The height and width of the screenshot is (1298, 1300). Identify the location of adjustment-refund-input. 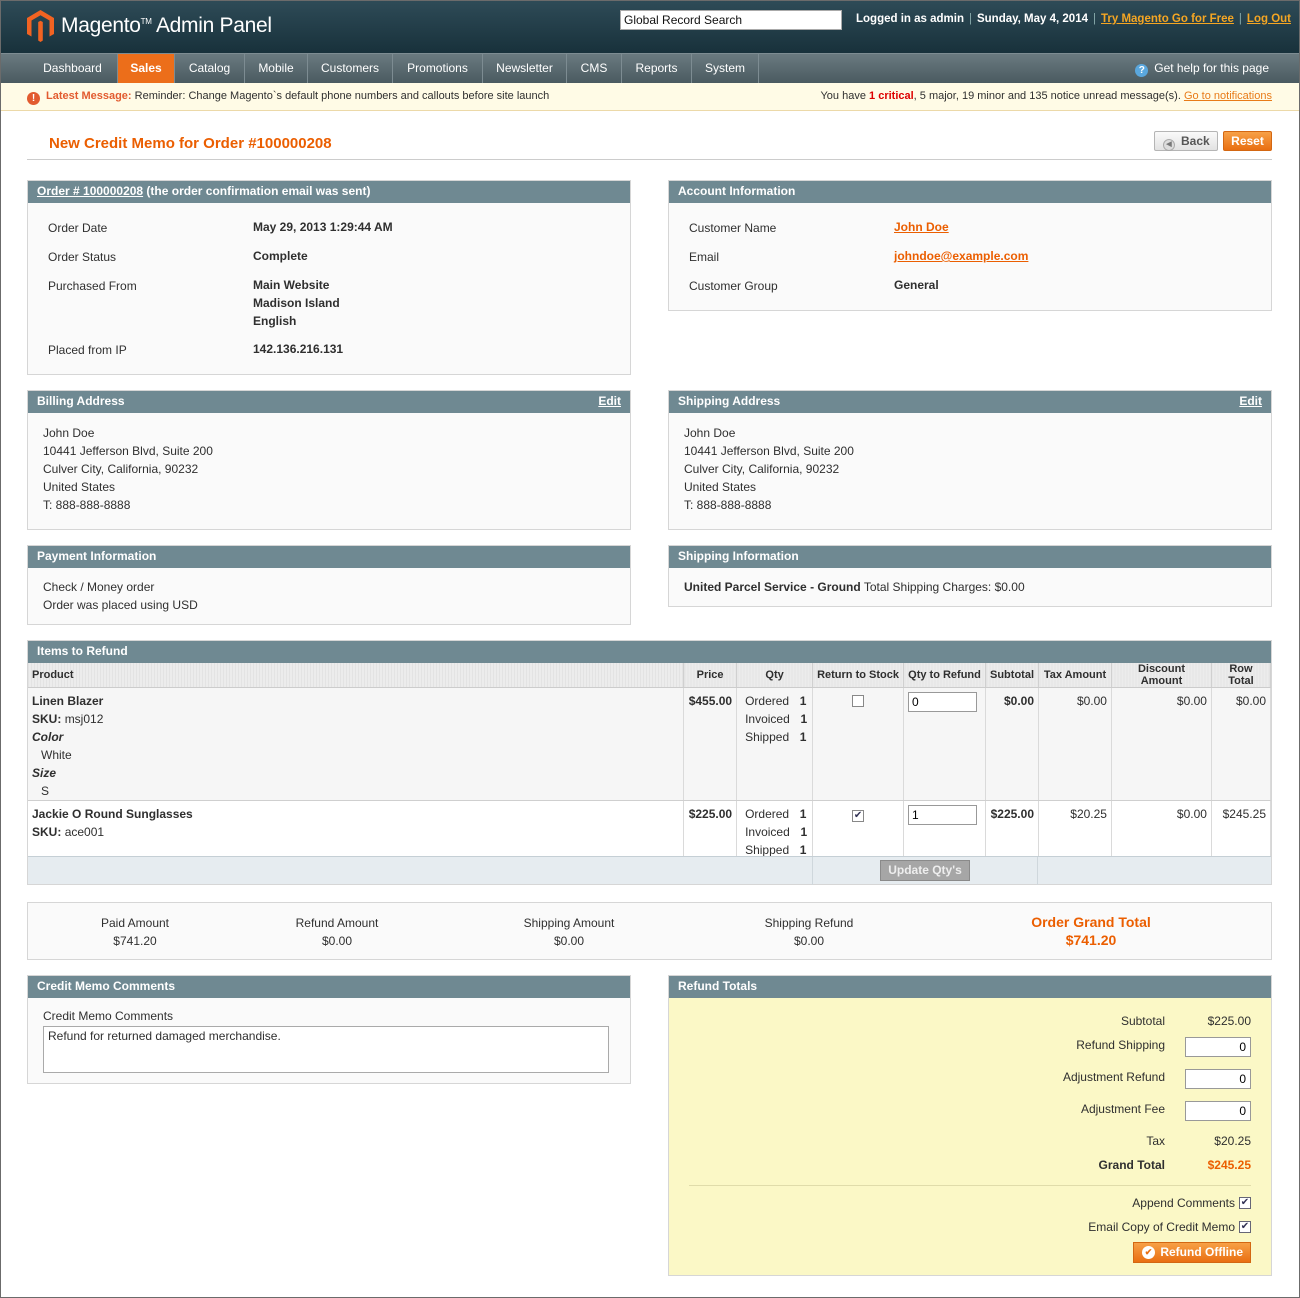
(1218, 1079).